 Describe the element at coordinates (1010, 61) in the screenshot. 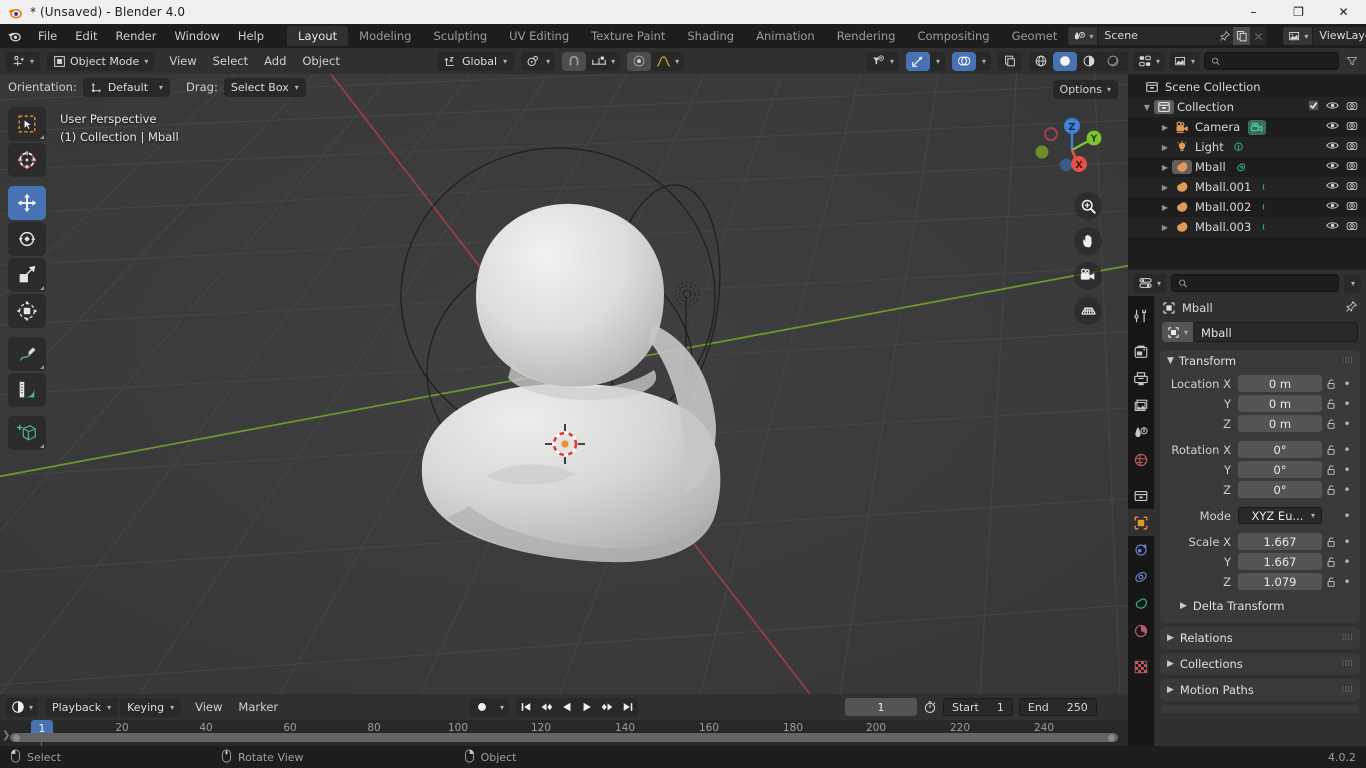

I see `toggle-xray-button` at that location.